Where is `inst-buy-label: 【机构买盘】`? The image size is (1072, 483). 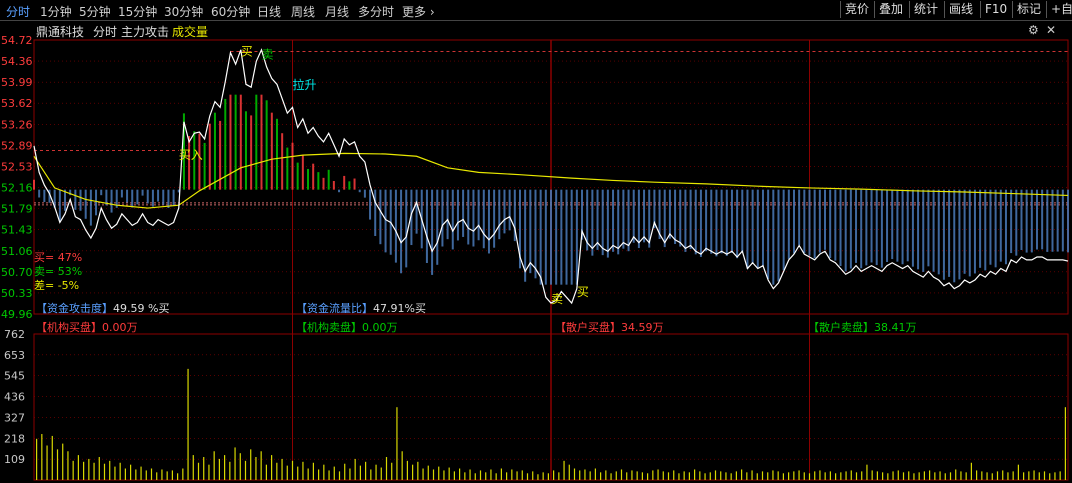 inst-buy-label: 【机构买盘】 is located at coordinates (69, 327).